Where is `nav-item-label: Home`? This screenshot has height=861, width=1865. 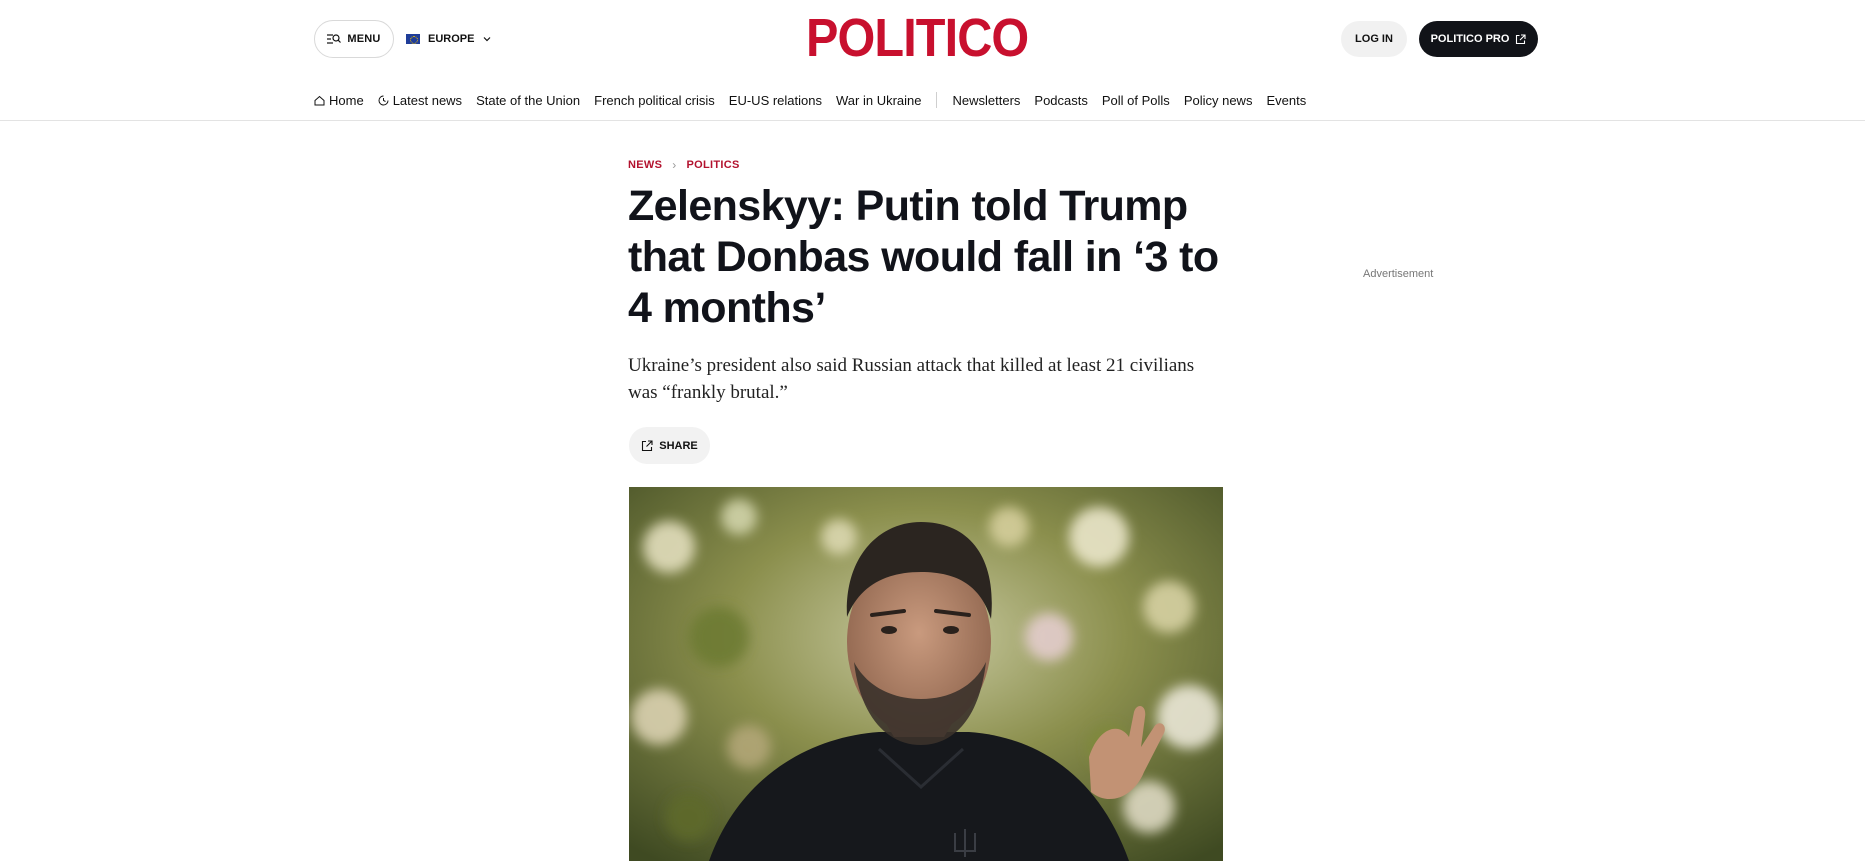
nav-item-label: Home is located at coordinates (346, 100).